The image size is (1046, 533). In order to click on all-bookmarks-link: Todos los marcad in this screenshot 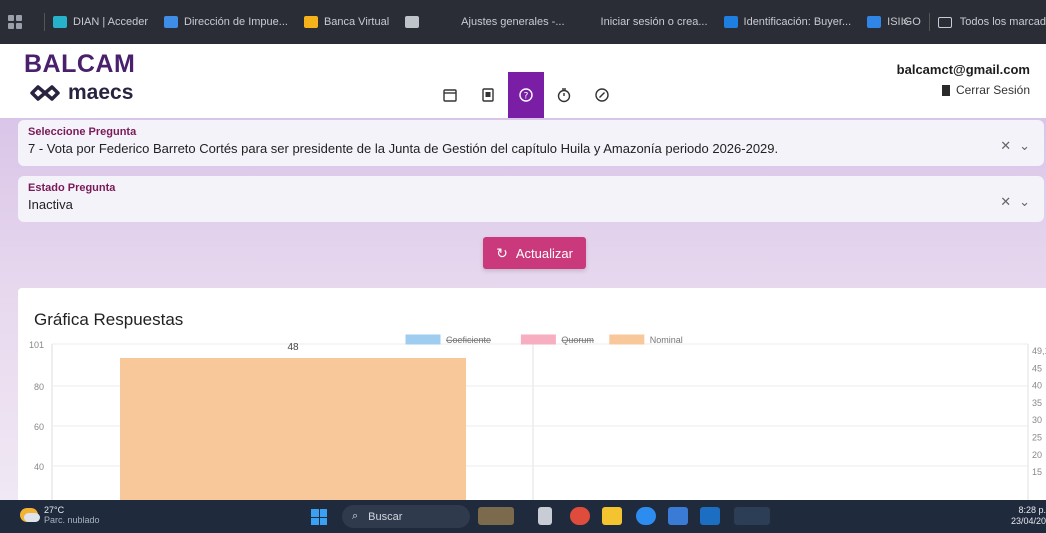, I will do `click(1003, 22)`.